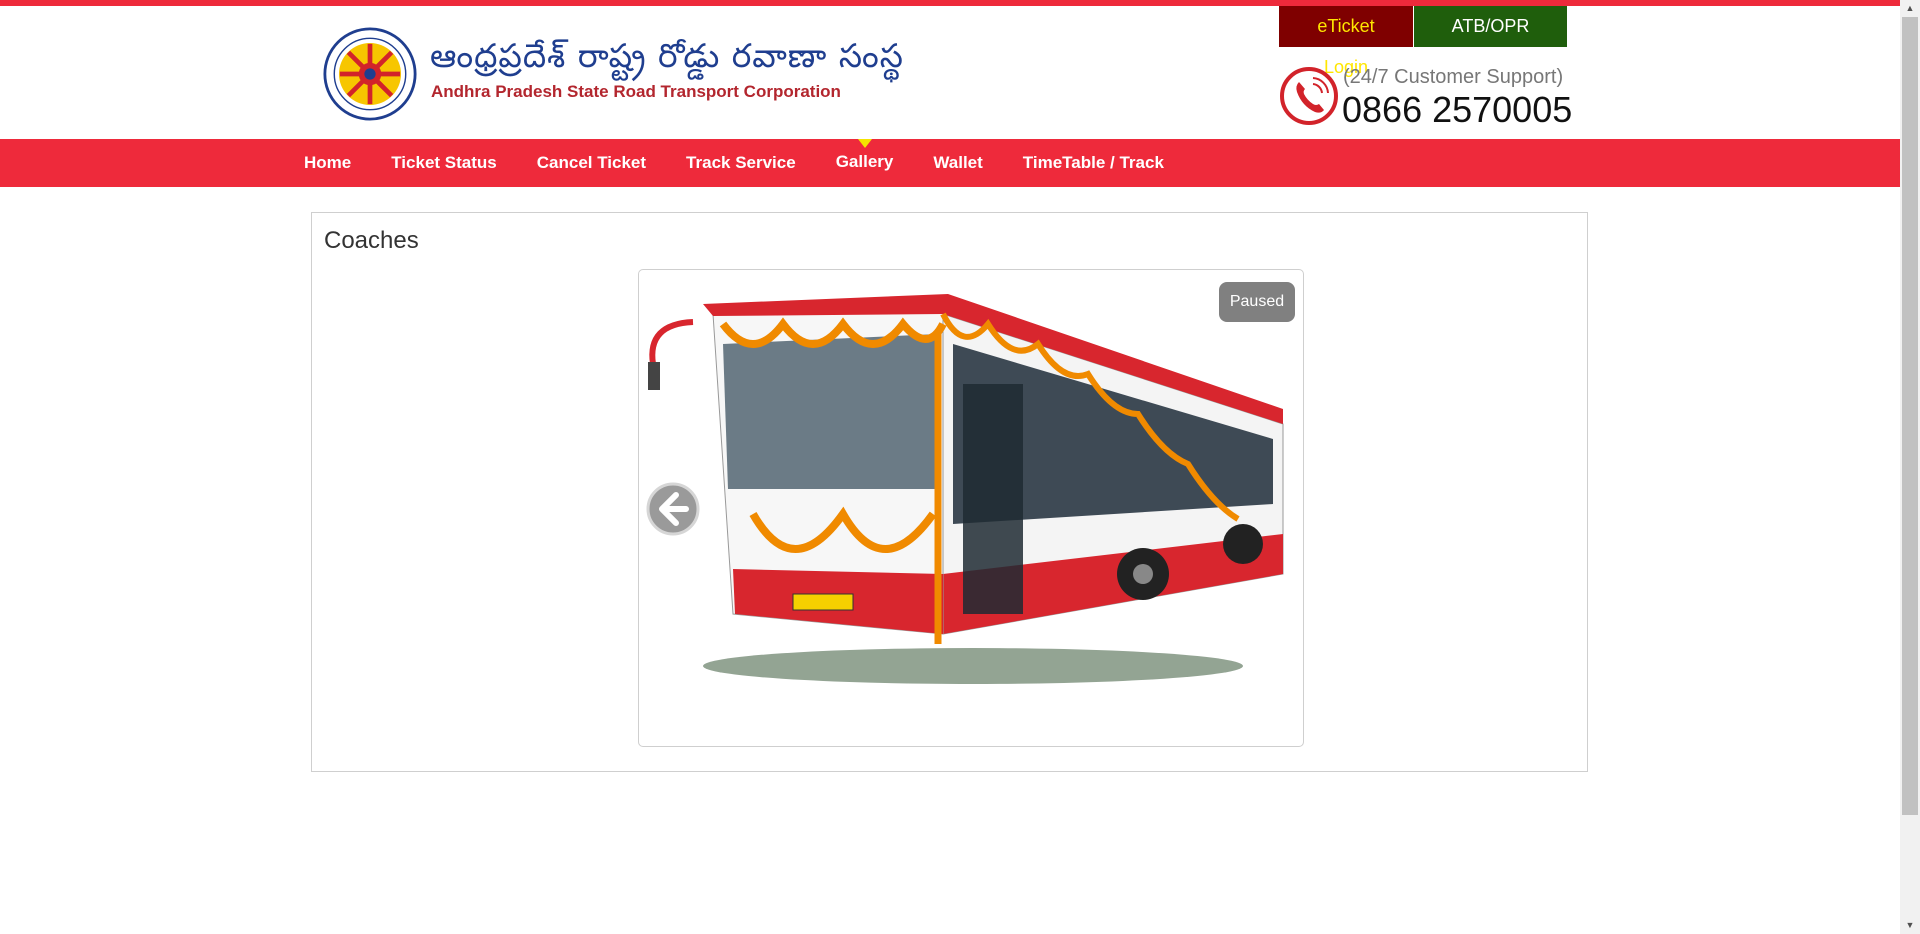 The height and width of the screenshot is (934, 1920). What do you see at coordinates (371, 240) in the screenshot?
I see `gallery-title: Coaches` at bounding box center [371, 240].